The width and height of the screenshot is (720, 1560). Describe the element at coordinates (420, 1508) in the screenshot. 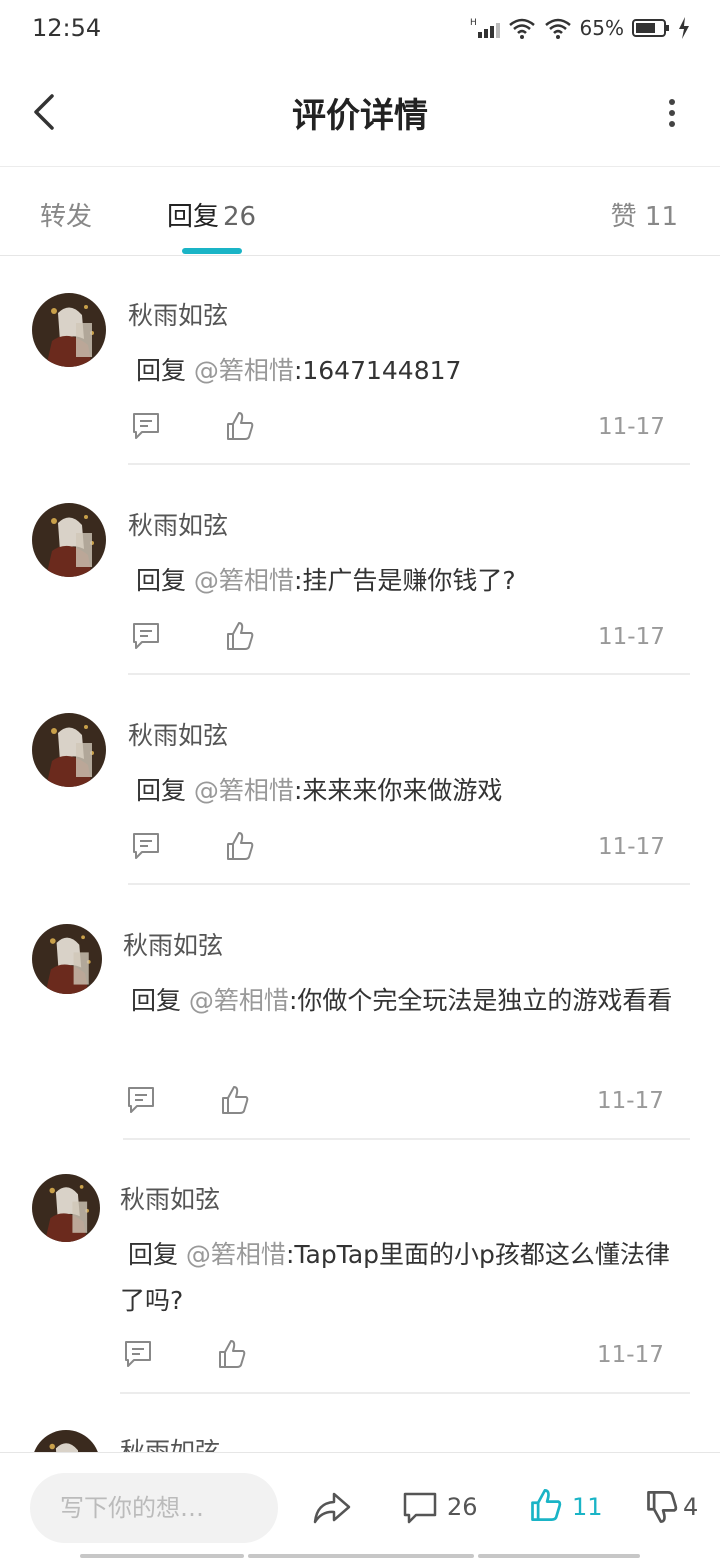

I see `comment-count-icon` at that location.